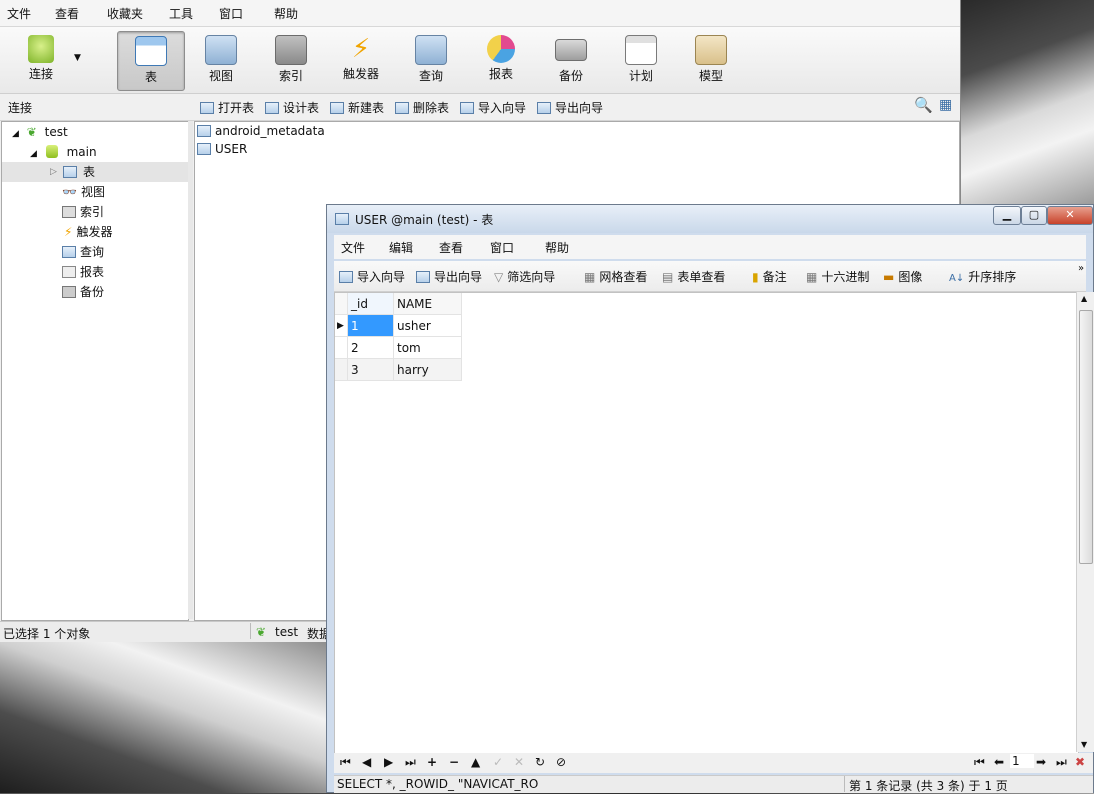 The image size is (1094, 794). I want to click on delete-table-button: 删除表, so click(422, 107).